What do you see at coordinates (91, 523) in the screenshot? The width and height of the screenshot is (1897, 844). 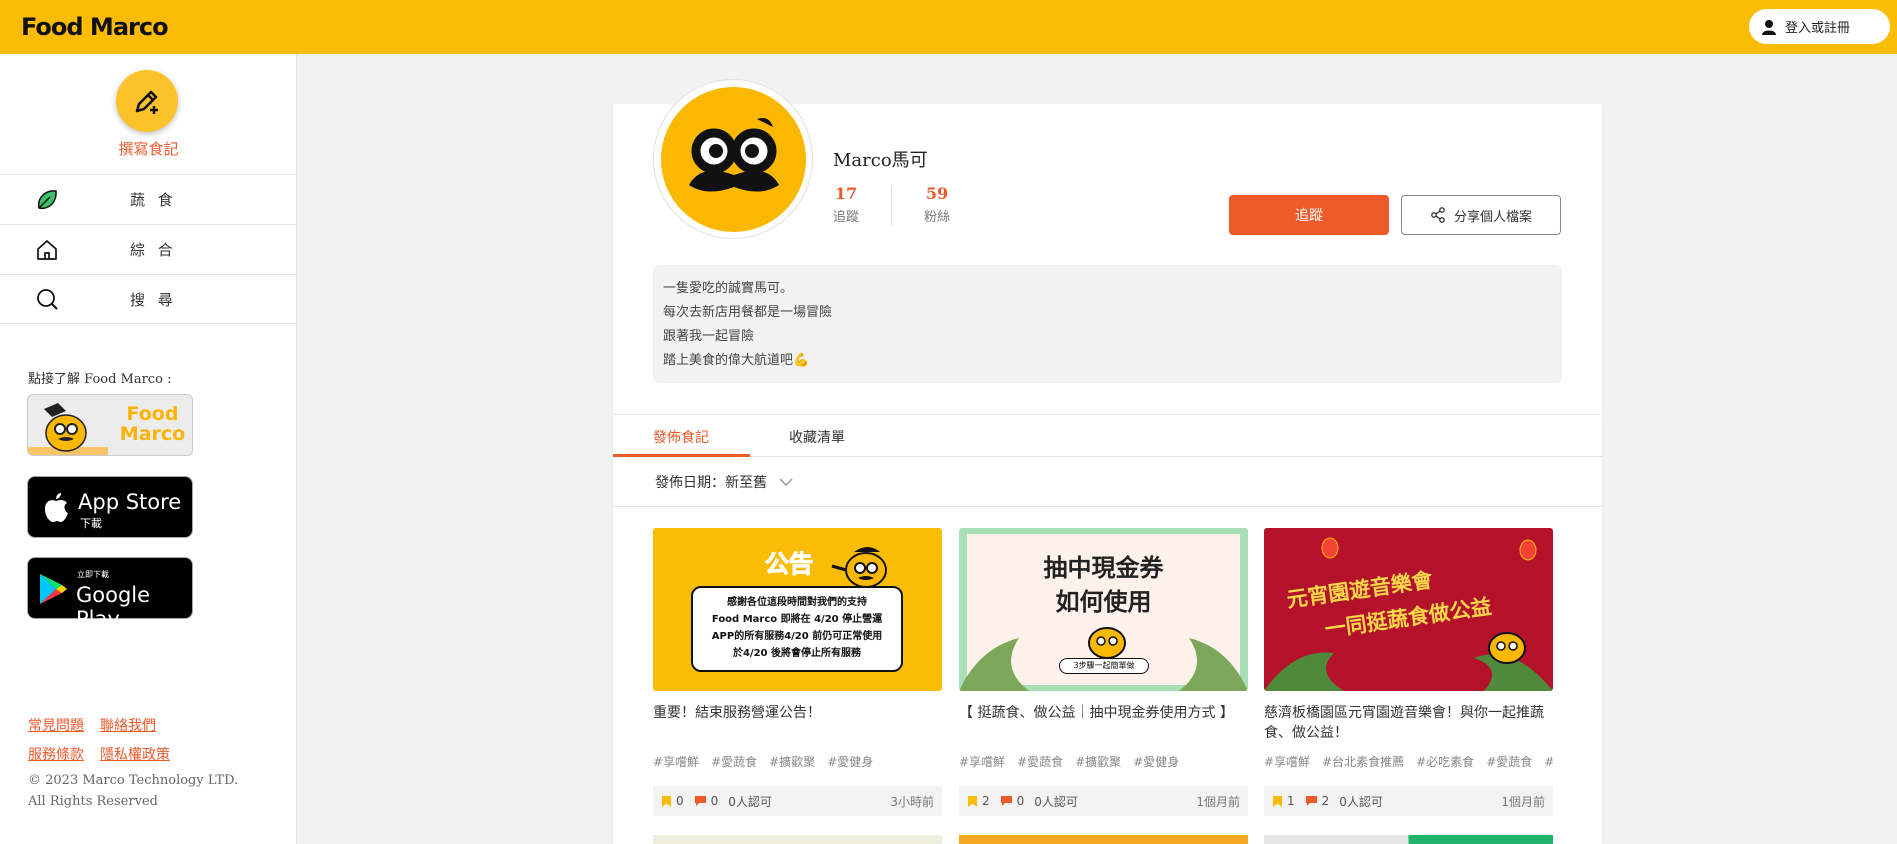 I see `app-store-sub: 下載` at bounding box center [91, 523].